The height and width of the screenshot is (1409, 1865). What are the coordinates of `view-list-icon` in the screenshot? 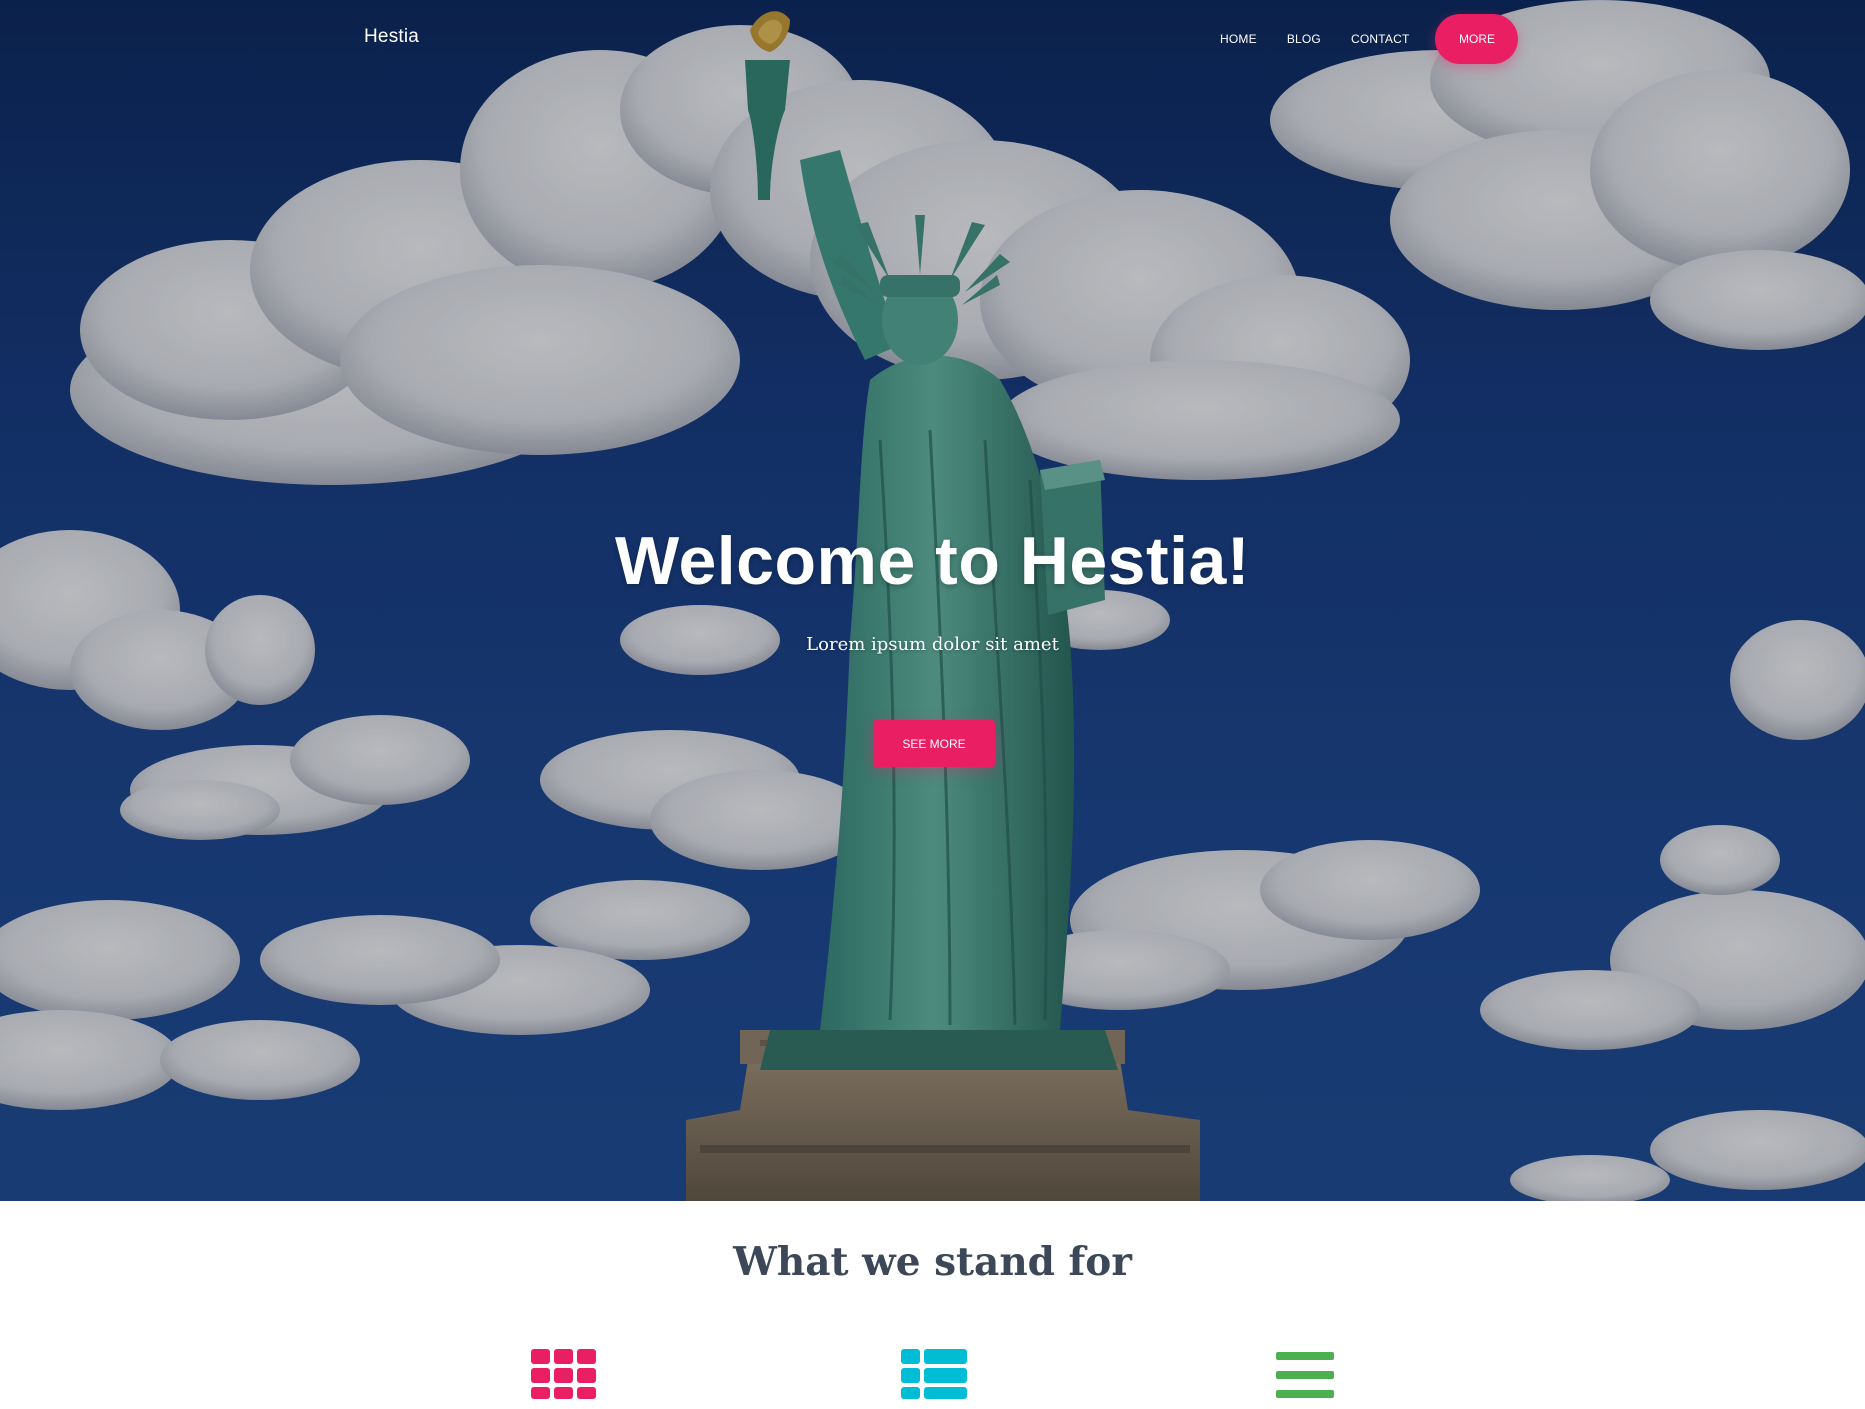 It's located at (934, 1379).